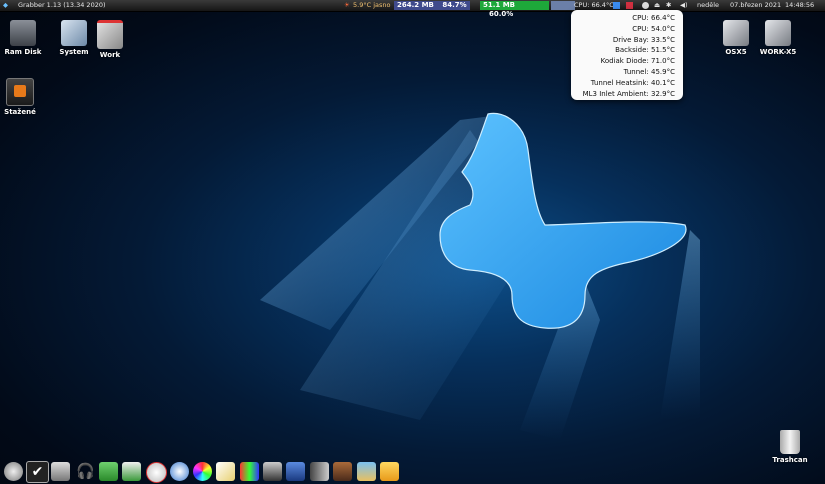 Image resolution: width=825 pixels, height=484 pixels. I want to click on picture-icon, so click(366, 471).